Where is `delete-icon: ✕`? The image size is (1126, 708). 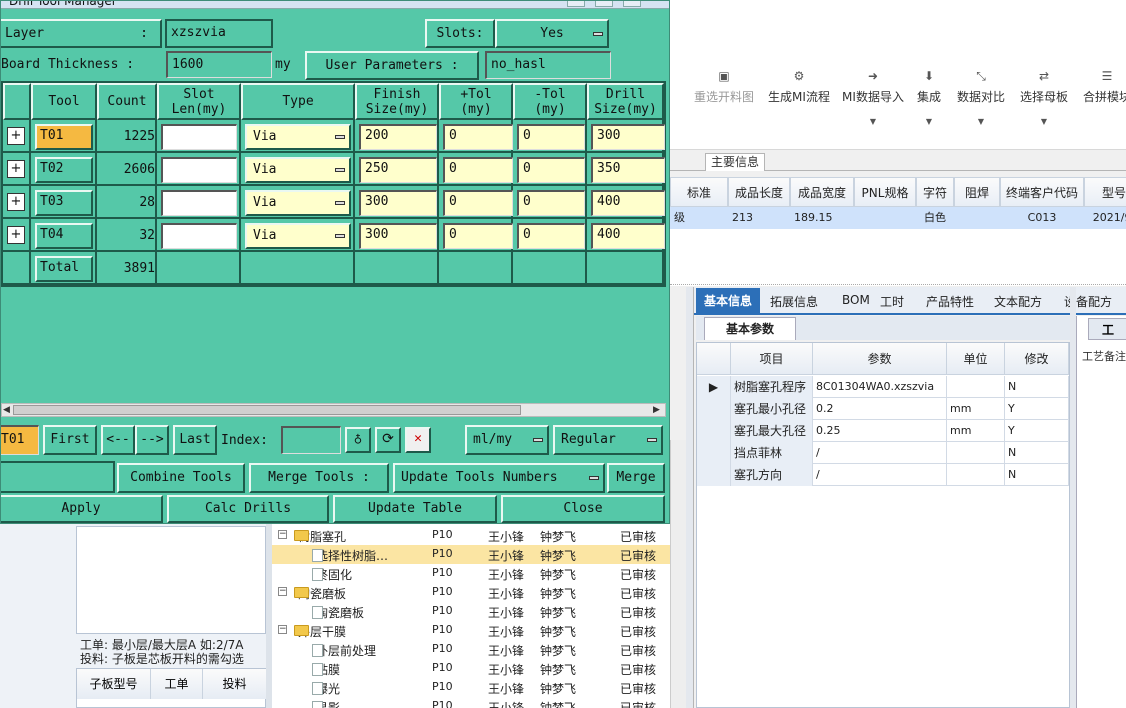
delete-icon: ✕ is located at coordinates (418, 440).